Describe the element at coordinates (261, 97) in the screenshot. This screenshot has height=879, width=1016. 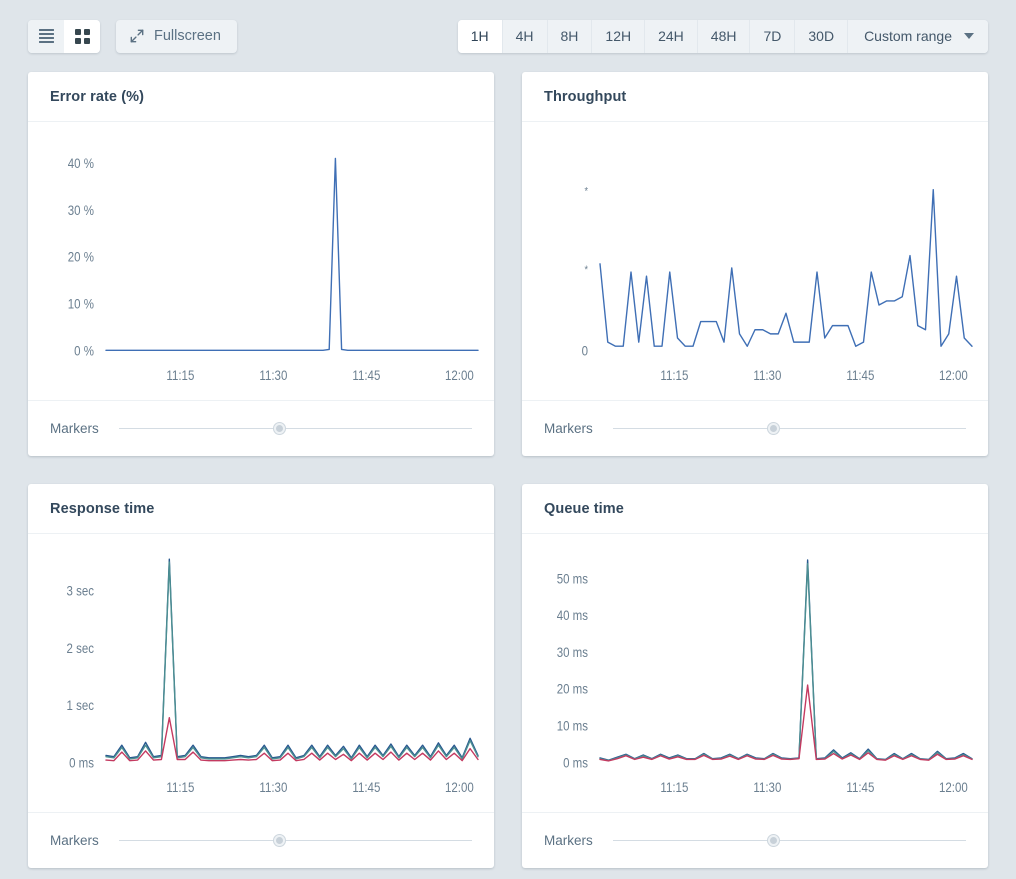
I see `card-header: Error rate (%)` at that location.